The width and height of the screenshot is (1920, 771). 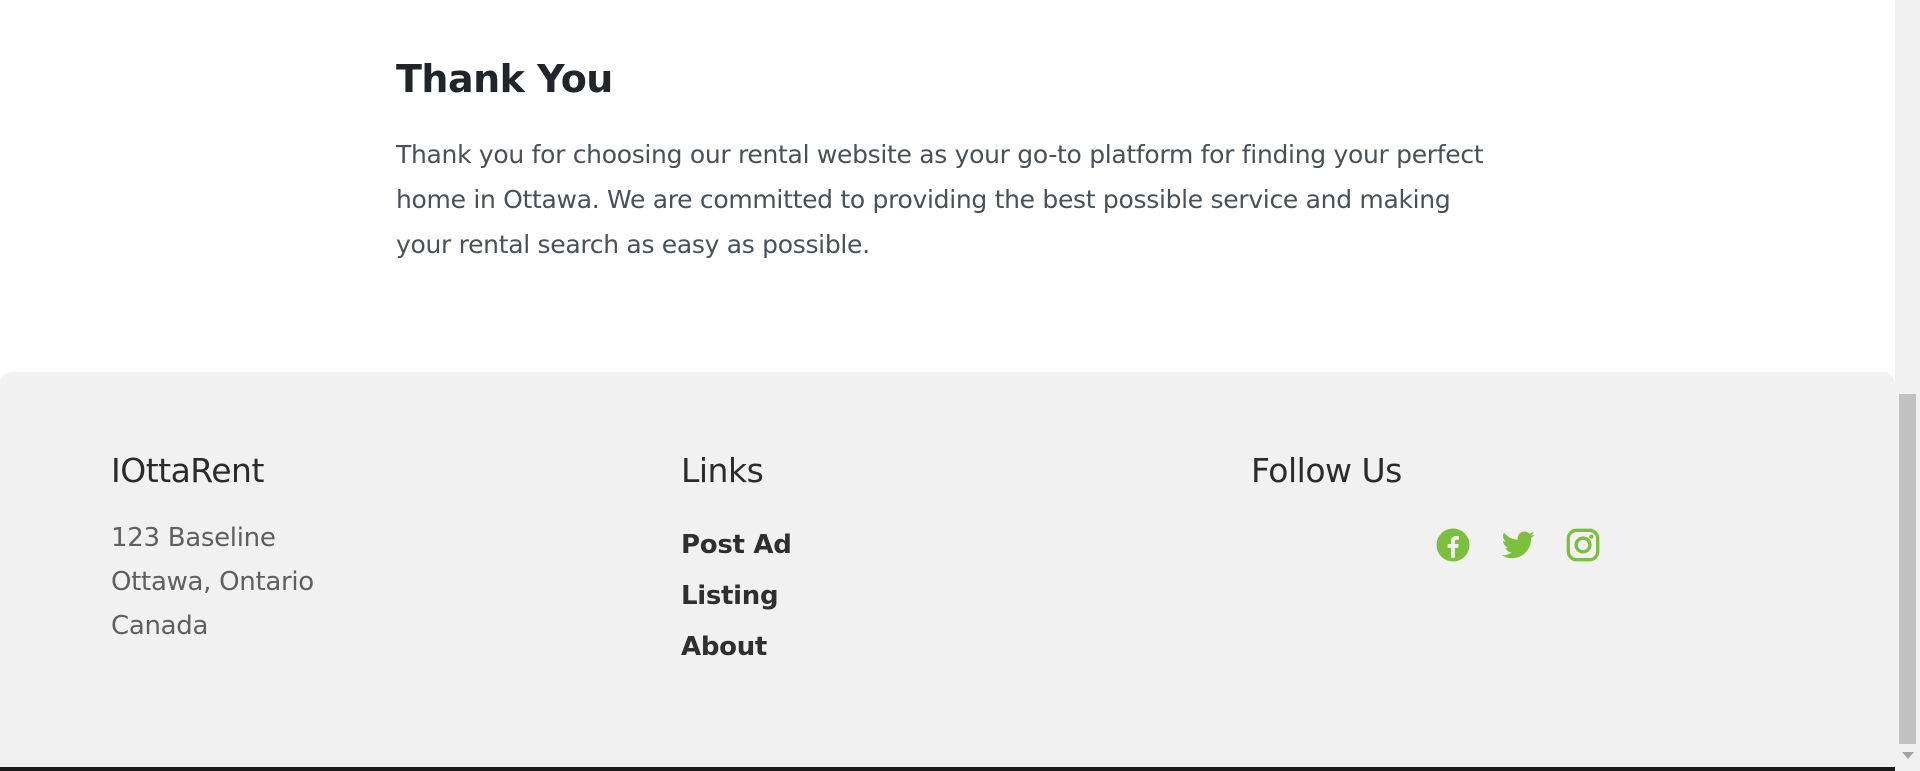 What do you see at coordinates (1907, 385) in the screenshot?
I see `vertical-scrollbar` at bounding box center [1907, 385].